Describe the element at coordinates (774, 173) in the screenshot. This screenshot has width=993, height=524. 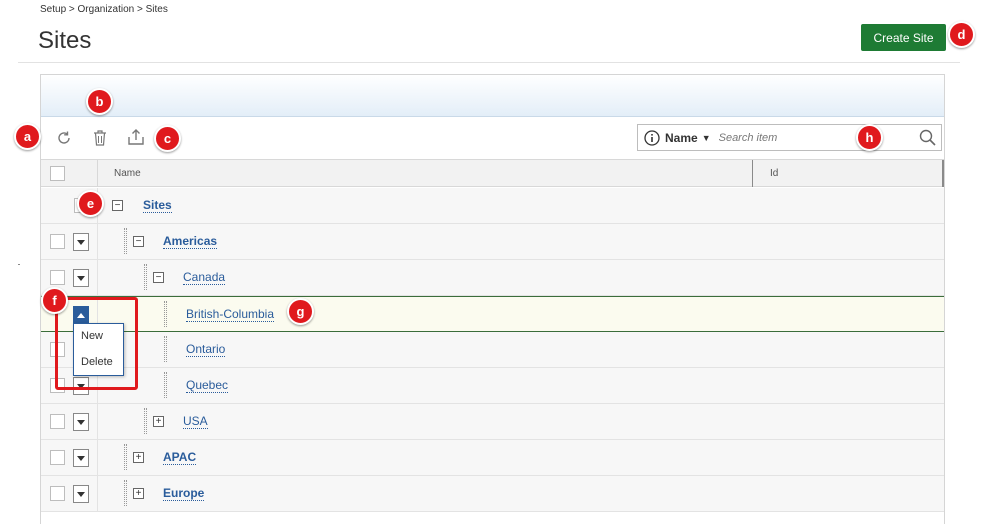
I see `column-header-id: Id` at that location.